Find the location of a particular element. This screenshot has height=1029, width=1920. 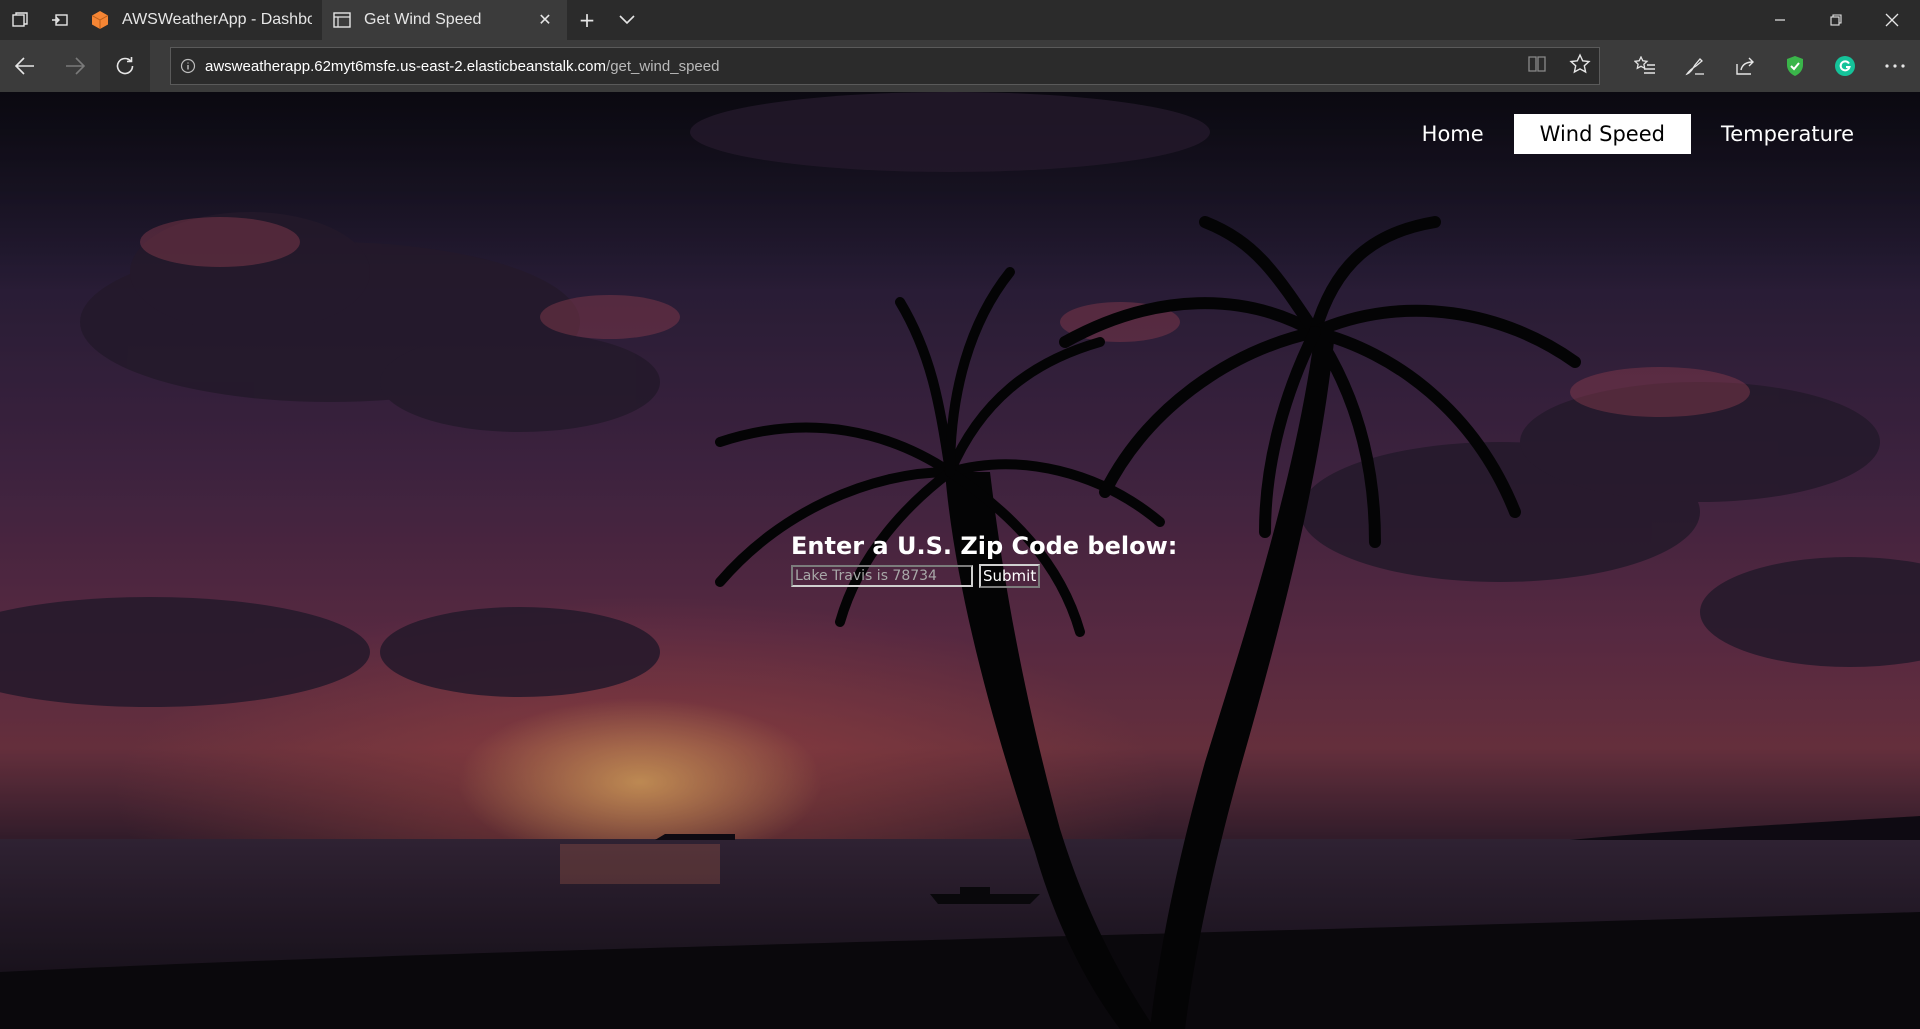

reading-view-icon is located at coordinates (1537, 66).